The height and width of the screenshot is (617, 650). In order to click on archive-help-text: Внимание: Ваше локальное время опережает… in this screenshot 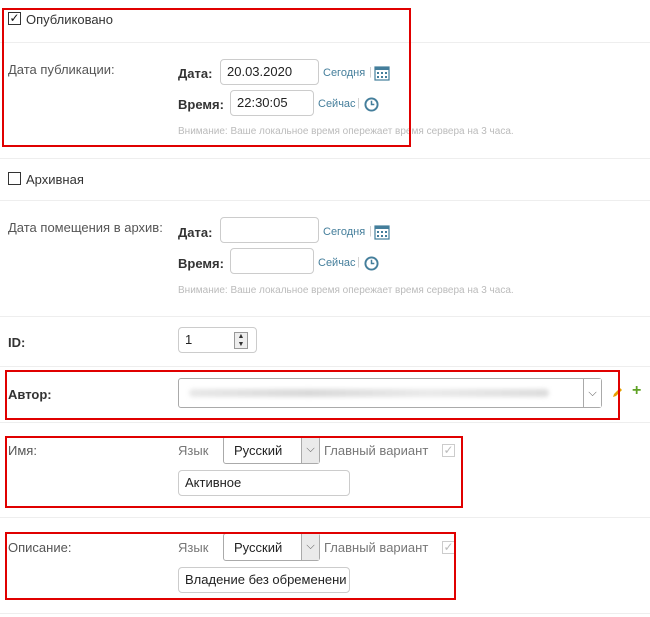, I will do `click(346, 290)`.